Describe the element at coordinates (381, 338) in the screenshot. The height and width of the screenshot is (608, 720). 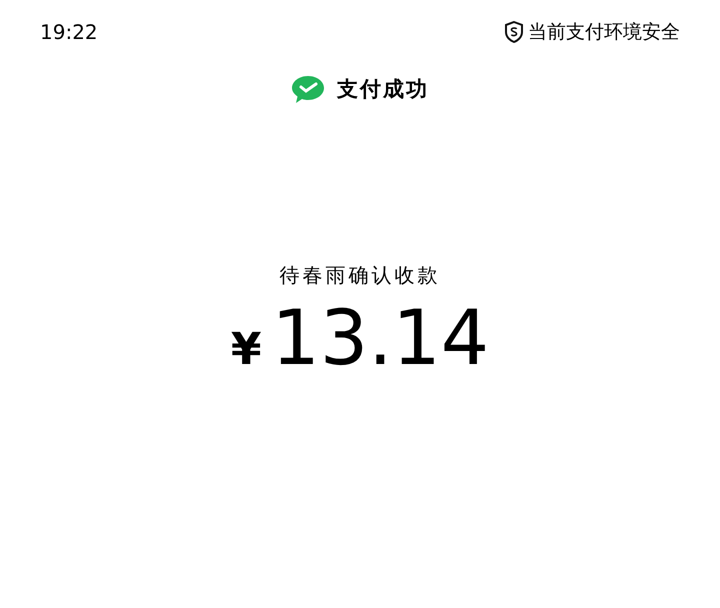
I see `payment-amount: 13.14` at that location.